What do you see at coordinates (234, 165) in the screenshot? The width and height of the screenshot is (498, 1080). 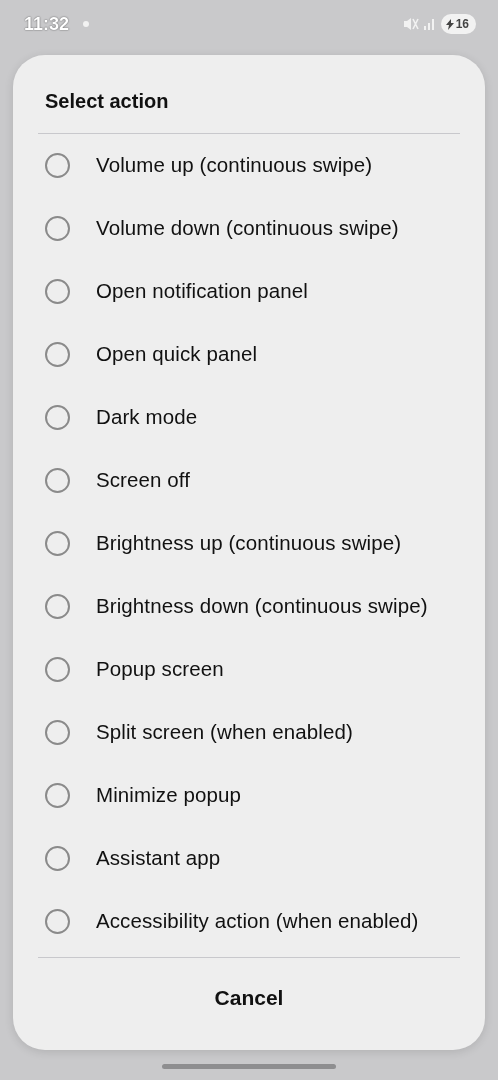 I see `option-label: Volume up (continuous swipe)` at bounding box center [234, 165].